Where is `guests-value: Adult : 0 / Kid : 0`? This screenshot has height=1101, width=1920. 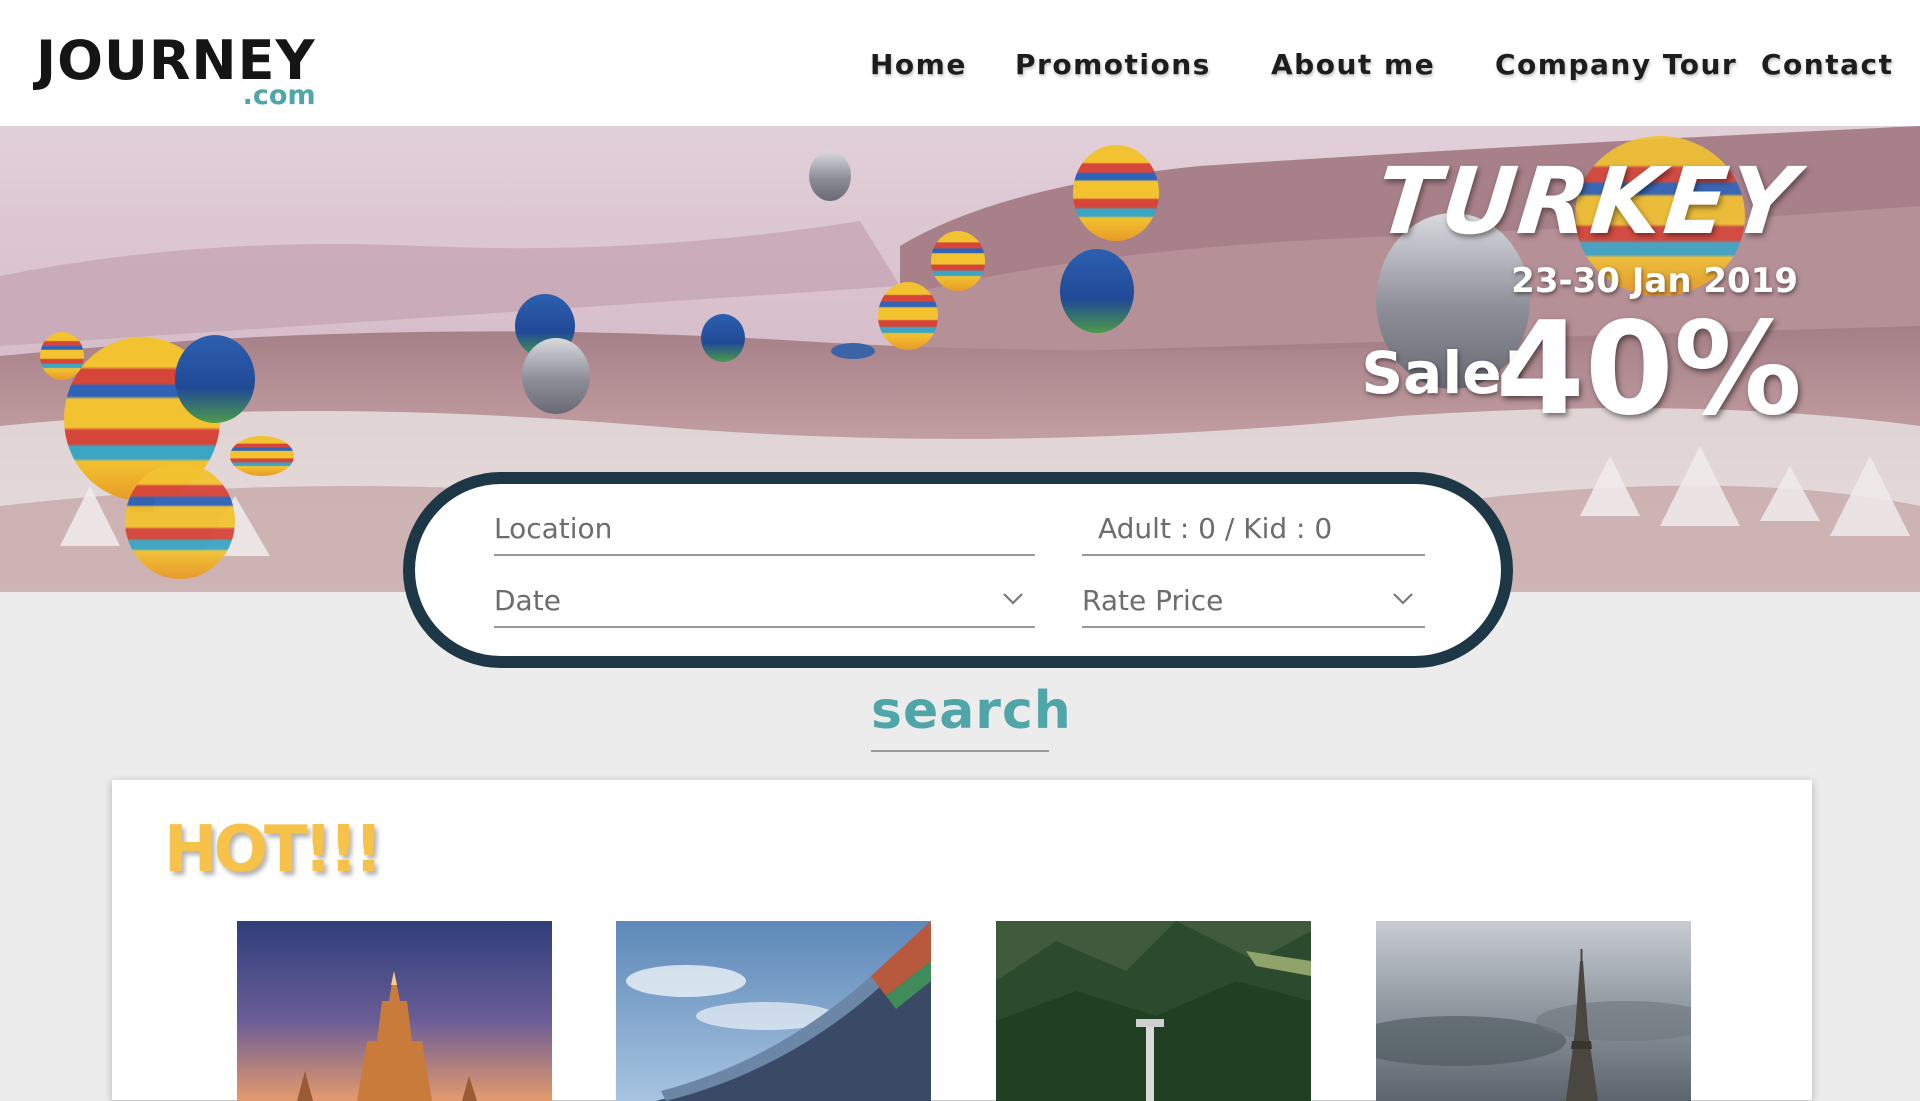 guests-value: Adult : 0 / Kid : 0 is located at coordinates (1215, 528).